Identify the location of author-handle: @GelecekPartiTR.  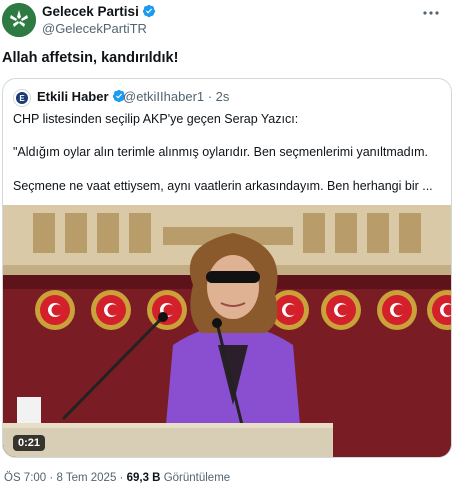
(94, 28).